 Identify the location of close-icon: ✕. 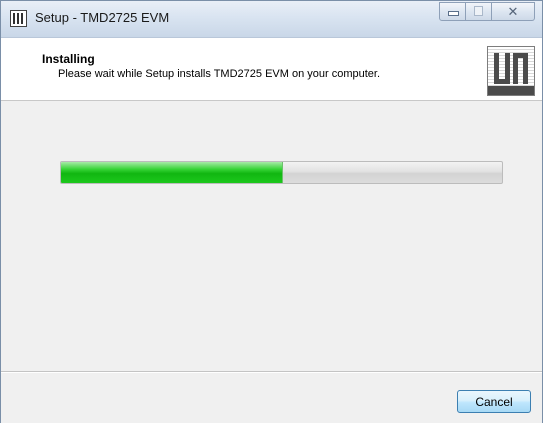
(513, 11).